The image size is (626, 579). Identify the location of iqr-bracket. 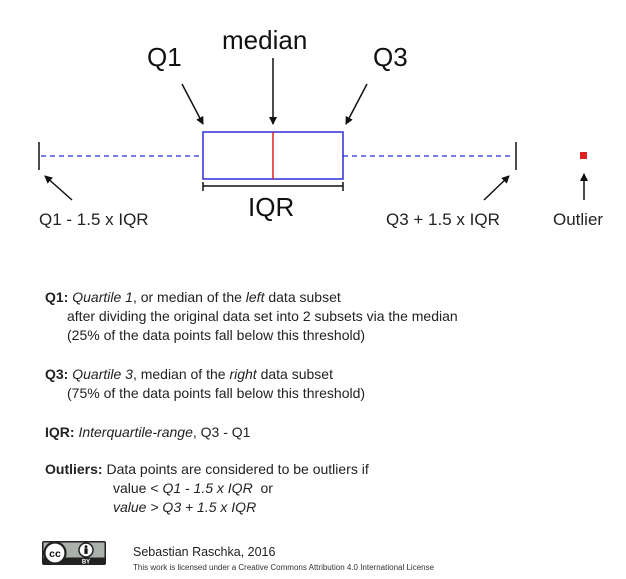
(273, 186).